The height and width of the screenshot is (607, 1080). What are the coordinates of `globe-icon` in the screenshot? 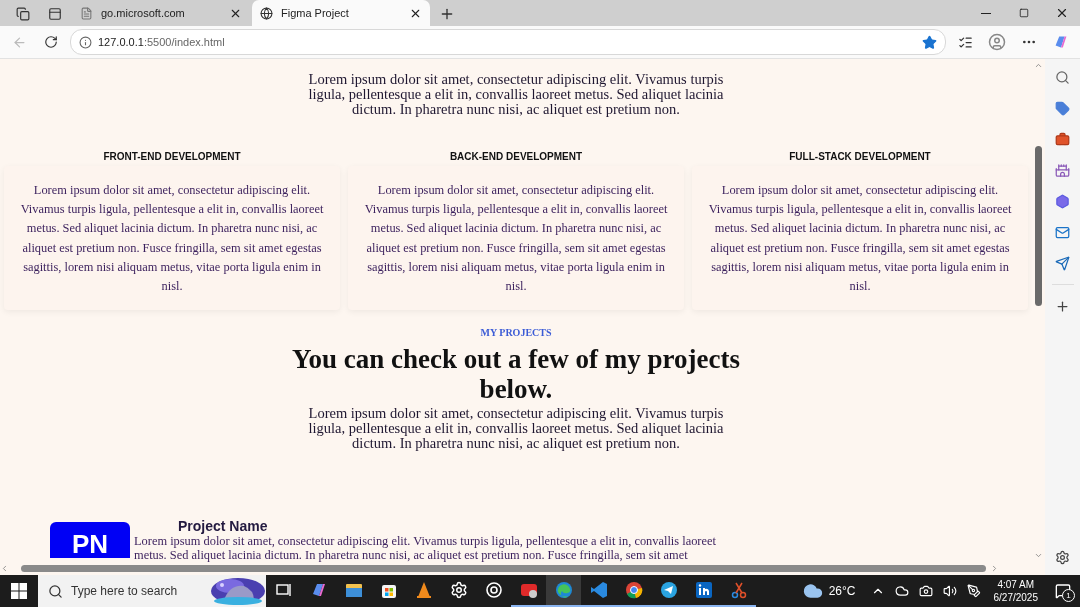 It's located at (266, 13).